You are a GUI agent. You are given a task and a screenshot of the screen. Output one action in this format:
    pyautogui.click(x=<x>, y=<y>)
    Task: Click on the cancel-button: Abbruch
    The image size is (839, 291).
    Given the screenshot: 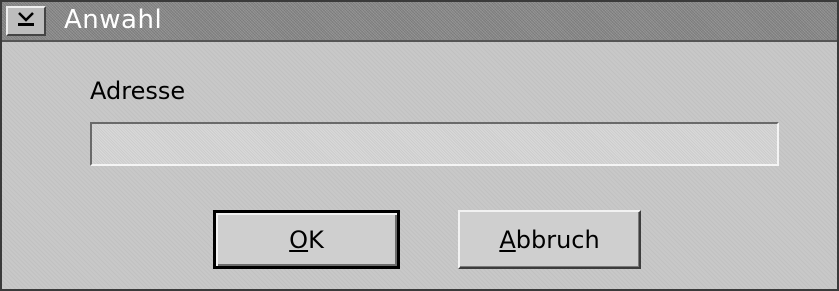 What is the action you would take?
    pyautogui.click(x=549, y=239)
    